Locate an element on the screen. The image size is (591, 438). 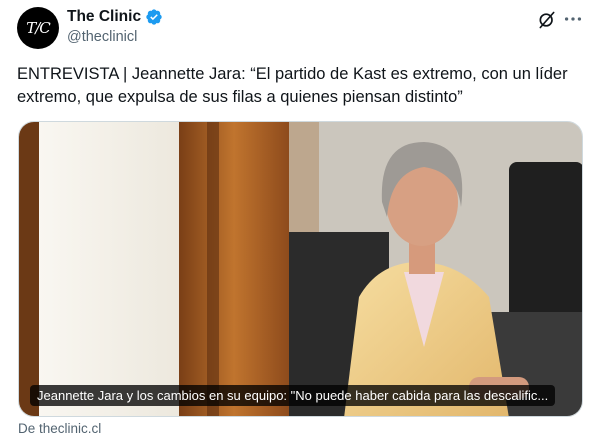
card-source: De theclinic.cl is located at coordinates (59, 428).